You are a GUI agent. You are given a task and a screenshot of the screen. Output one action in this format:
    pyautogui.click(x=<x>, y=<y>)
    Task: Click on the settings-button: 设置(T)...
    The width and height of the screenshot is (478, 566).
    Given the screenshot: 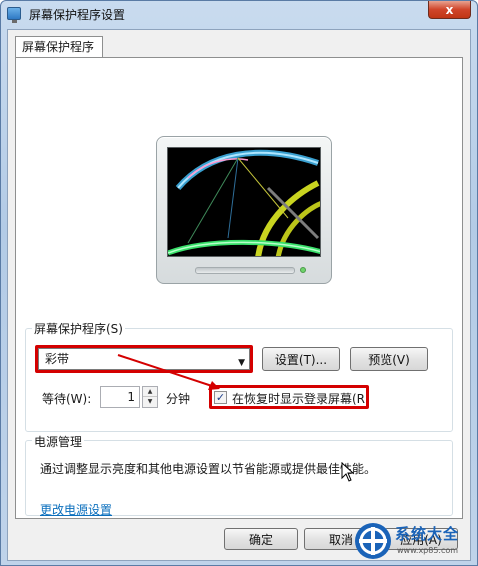 What is the action you would take?
    pyautogui.click(x=301, y=359)
    